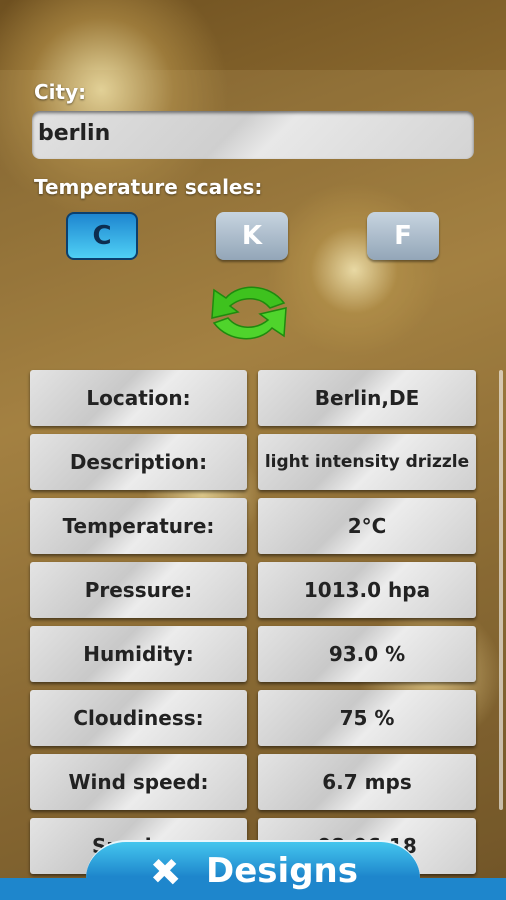 Image resolution: width=506 pixels, height=900 pixels. What do you see at coordinates (282, 871) in the screenshot?
I see `designs-label: Designs` at bounding box center [282, 871].